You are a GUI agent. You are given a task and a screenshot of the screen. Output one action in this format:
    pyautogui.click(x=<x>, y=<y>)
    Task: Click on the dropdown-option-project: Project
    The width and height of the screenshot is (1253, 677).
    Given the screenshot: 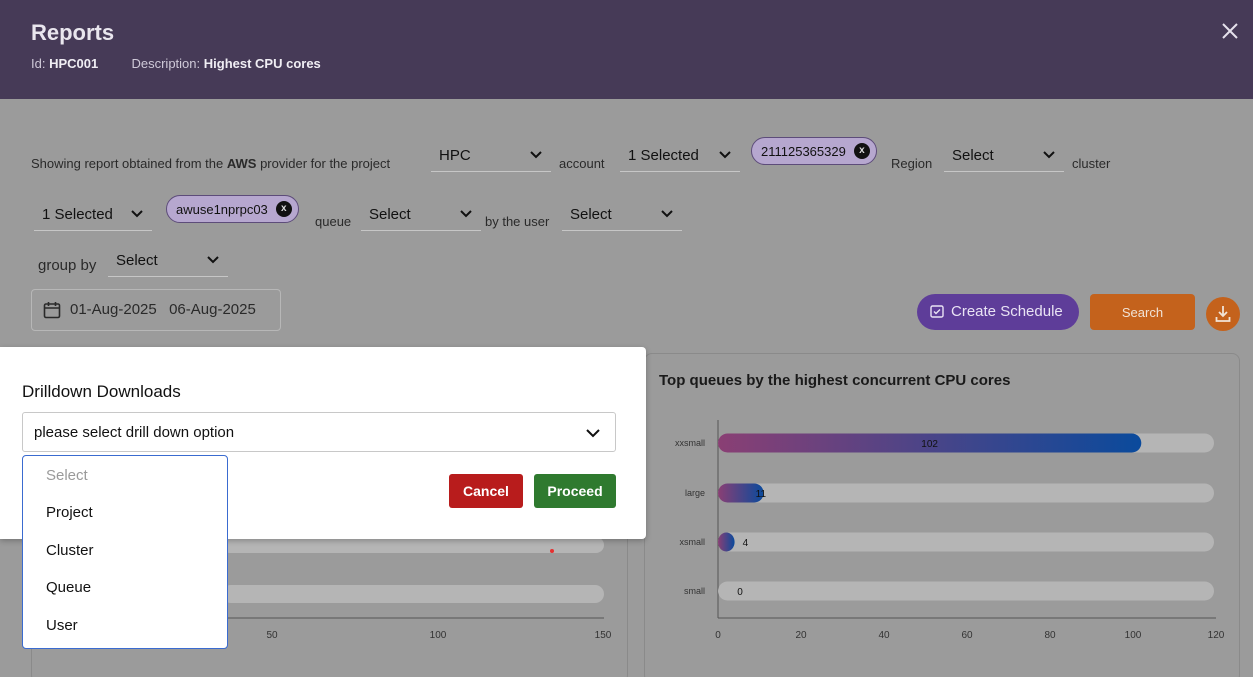 What is the action you would take?
    pyautogui.click(x=69, y=512)
    